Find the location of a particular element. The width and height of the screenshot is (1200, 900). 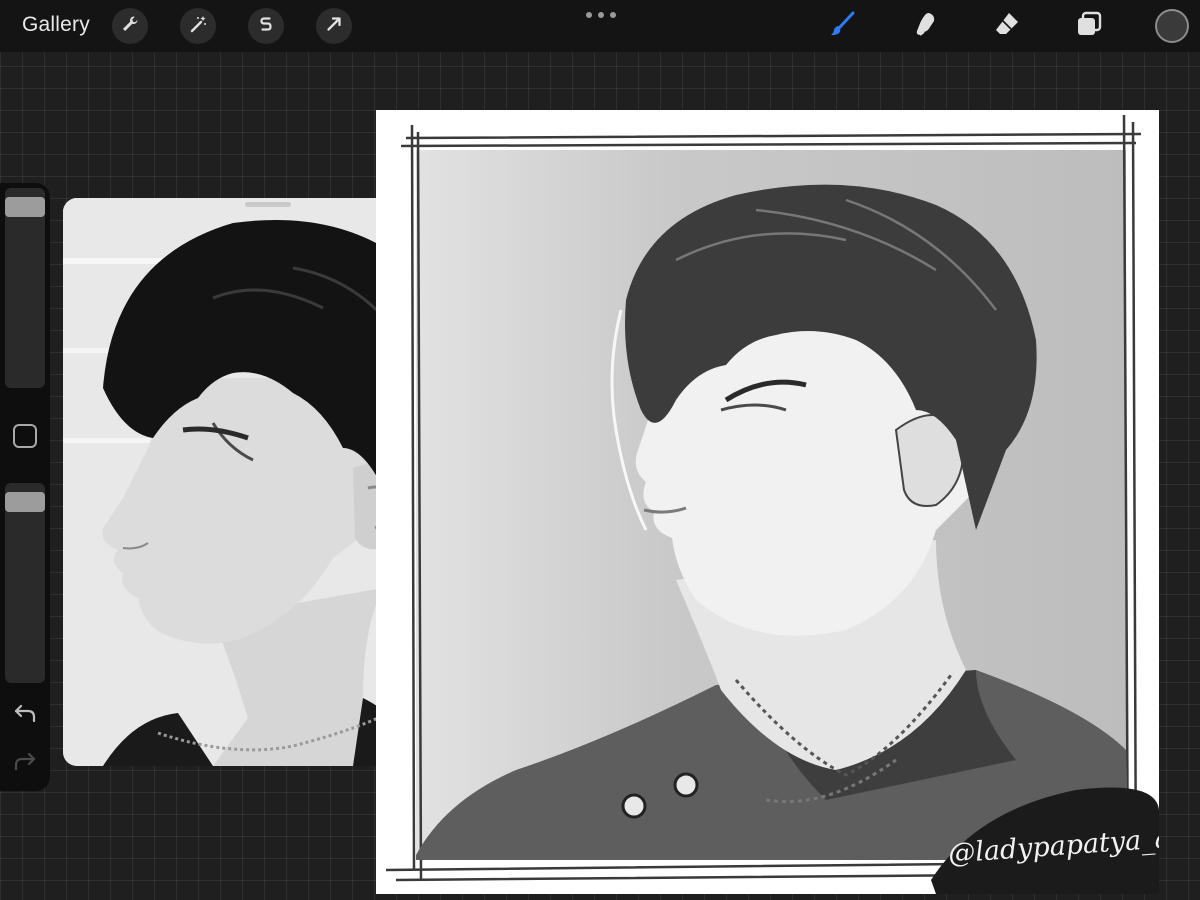

eraser-icon is located at coordinates (1007, 26).